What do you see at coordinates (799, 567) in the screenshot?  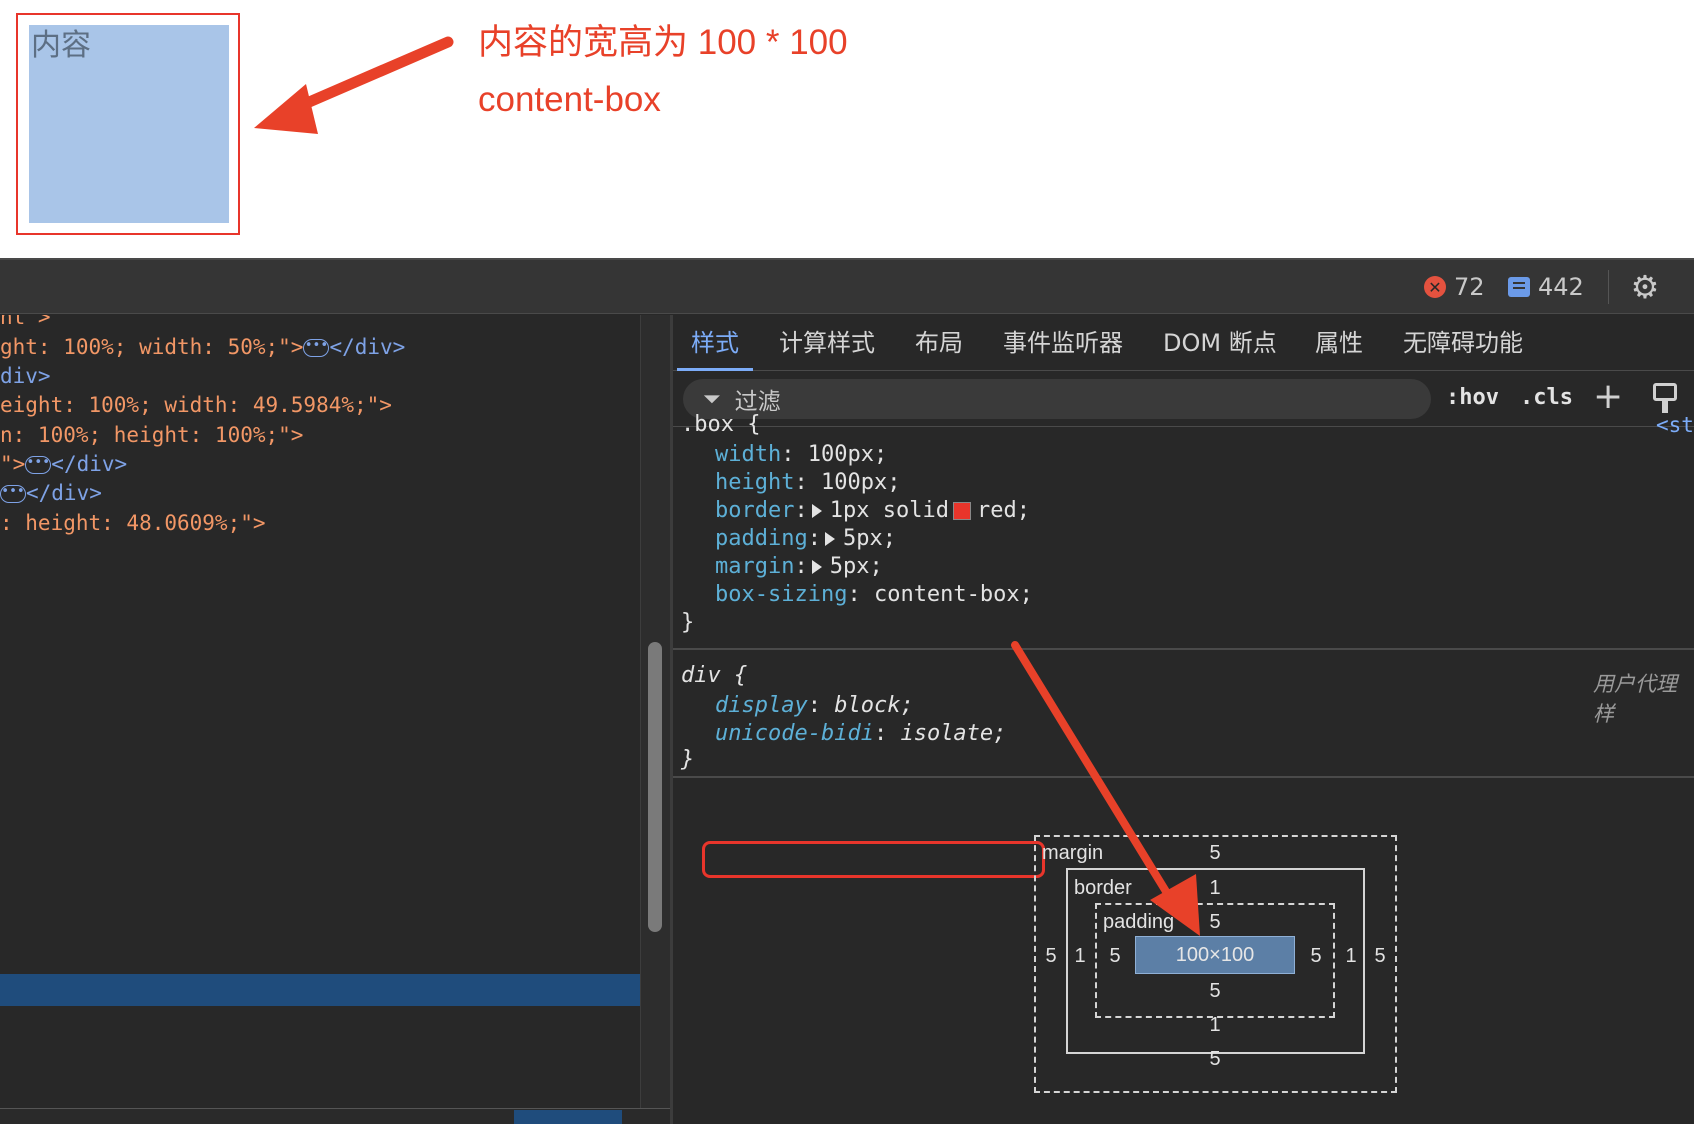 I see `prop-margin: margin: 5px;` at bounding box center [799, 567].